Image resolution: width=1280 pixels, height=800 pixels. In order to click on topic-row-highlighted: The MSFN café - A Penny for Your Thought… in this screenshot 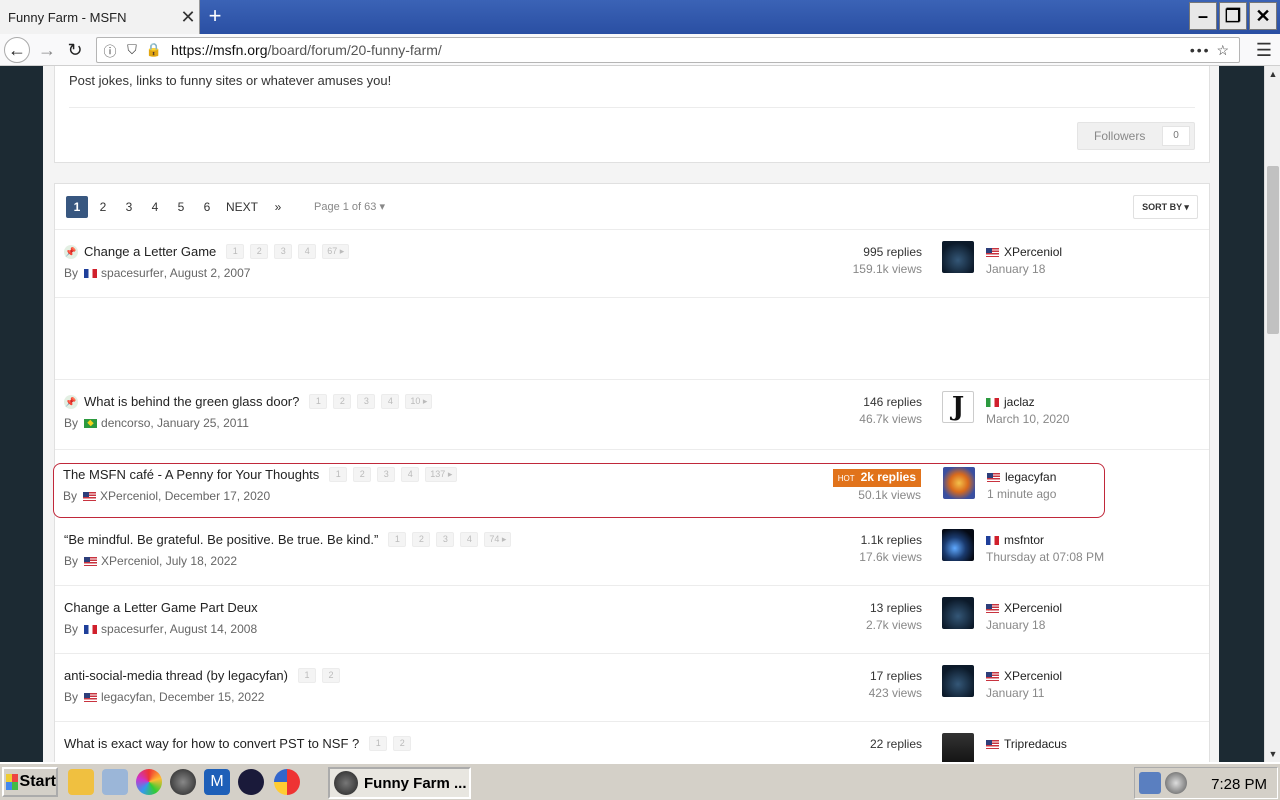, I will do `click(579, 490)`.